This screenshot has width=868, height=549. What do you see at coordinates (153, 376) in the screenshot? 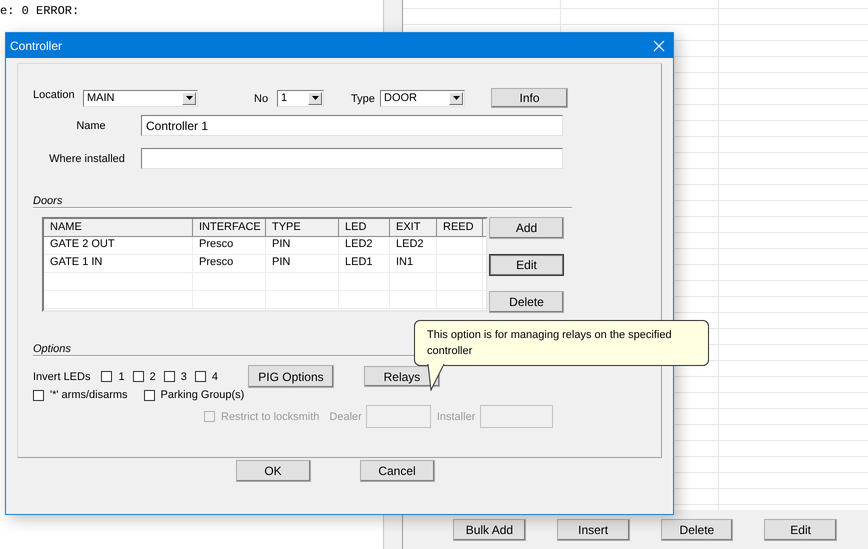
I see `checkbox-label: 2` at bounding box center [153, 376].